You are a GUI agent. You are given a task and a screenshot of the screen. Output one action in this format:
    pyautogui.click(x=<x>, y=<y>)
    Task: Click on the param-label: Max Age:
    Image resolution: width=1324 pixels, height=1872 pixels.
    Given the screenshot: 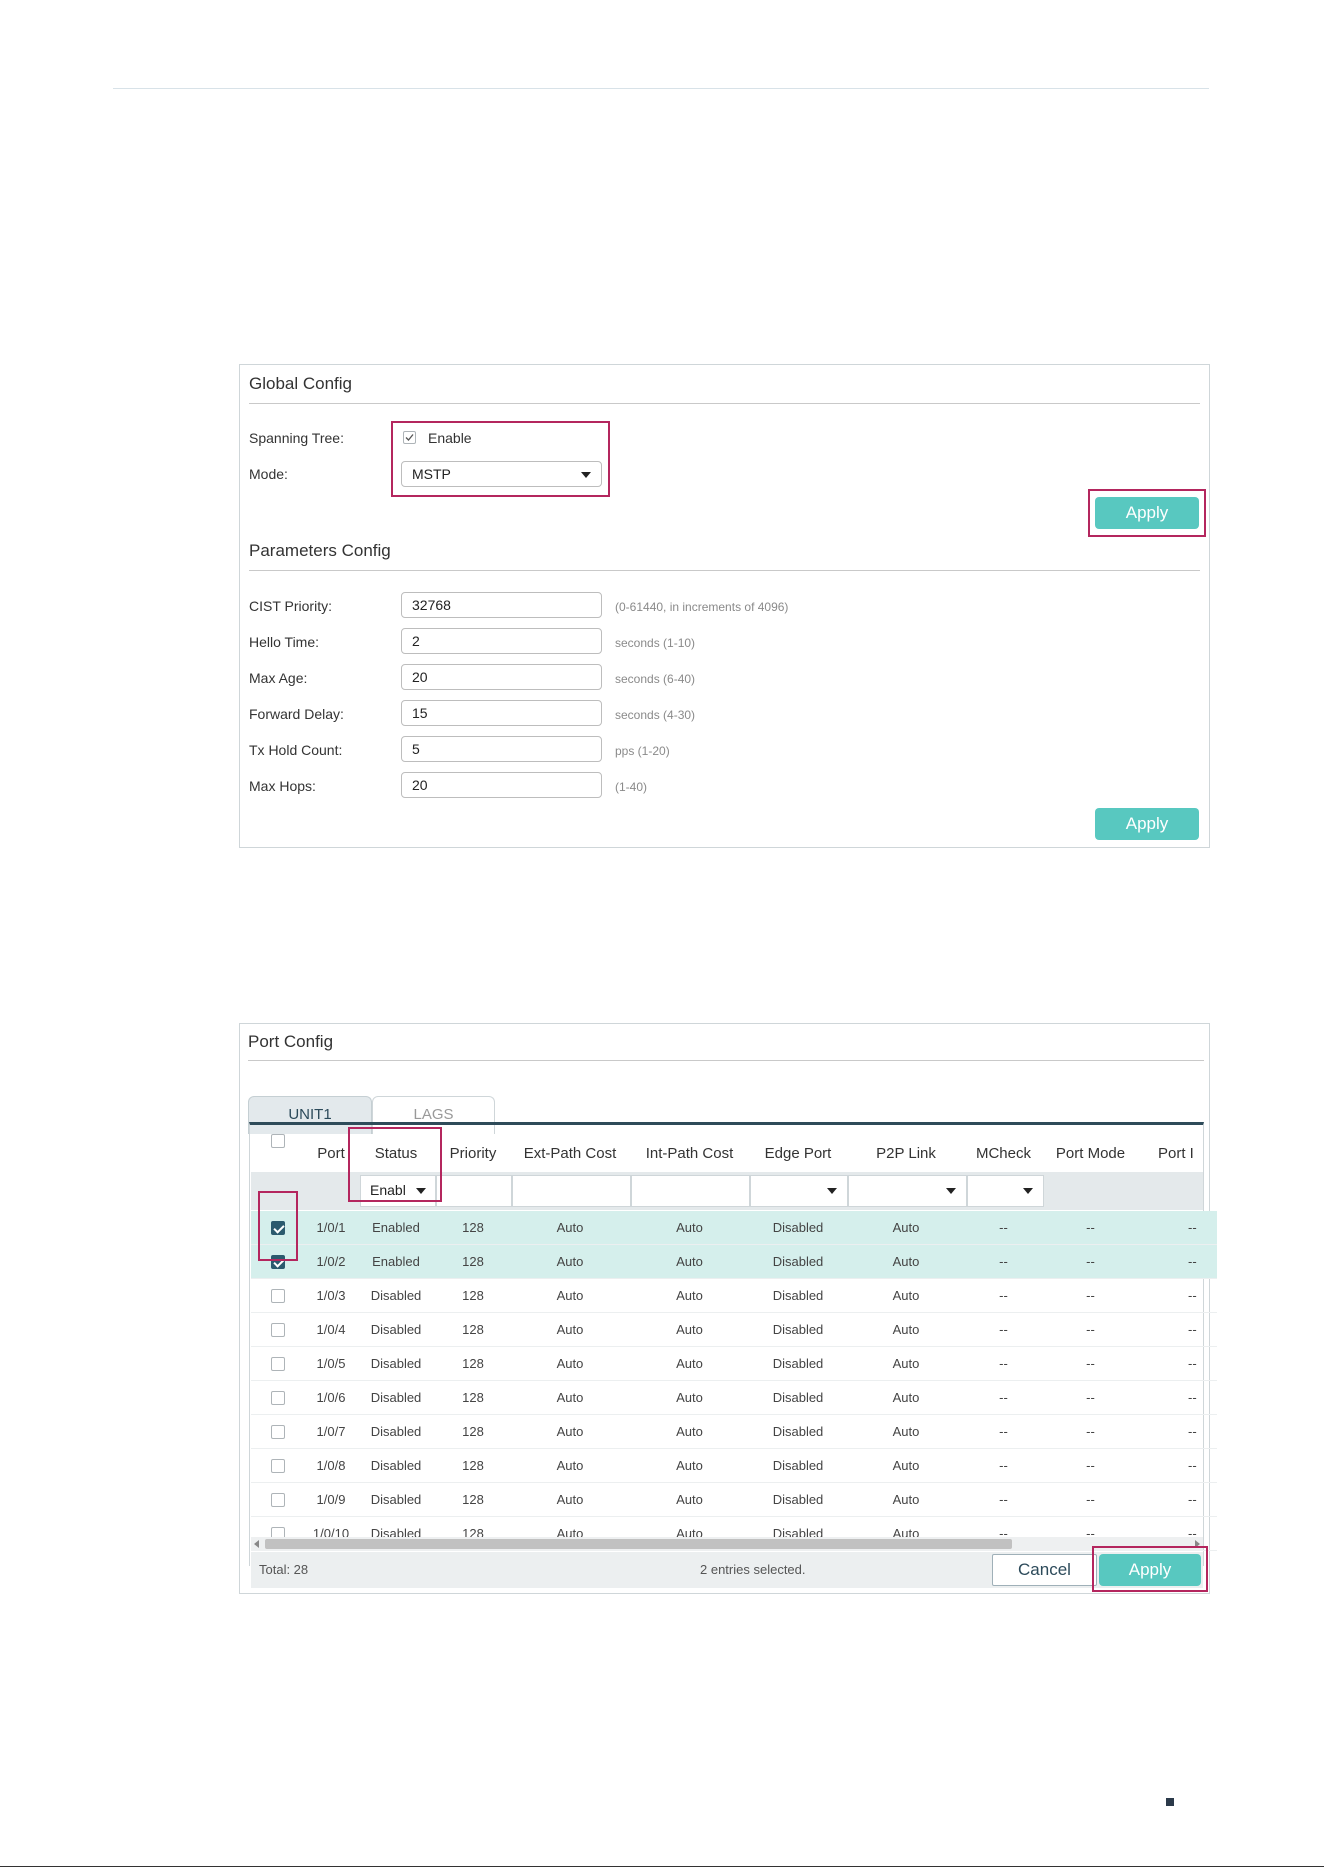 What is the action you would take?
    pyautogui.click(x=278, y=678)
    